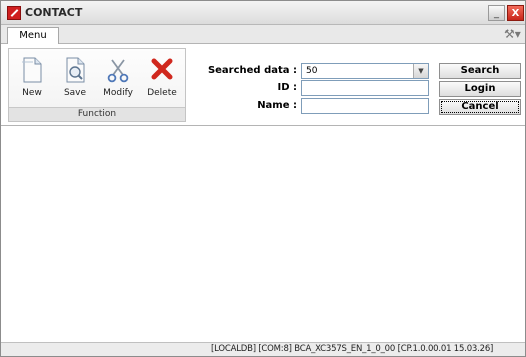 The height and width of the screenshot is (357, 526). I want to click on id-label: ID :, so click(287, 87).